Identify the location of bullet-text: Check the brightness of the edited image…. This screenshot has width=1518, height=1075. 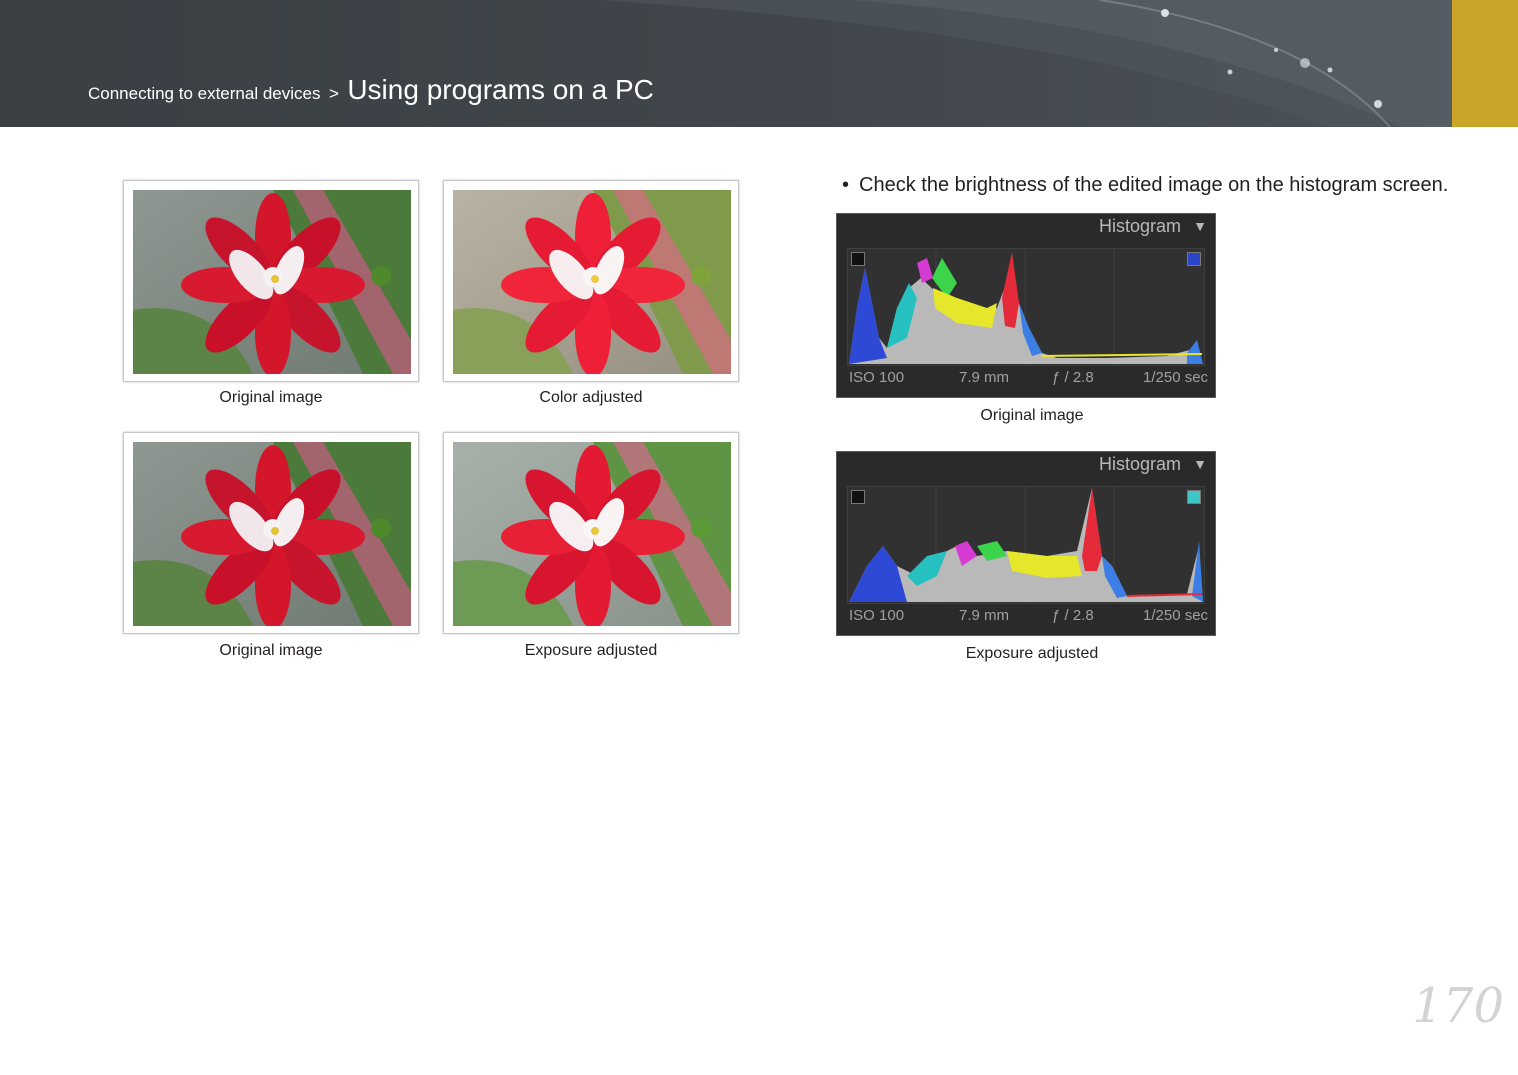
(1154, 185).